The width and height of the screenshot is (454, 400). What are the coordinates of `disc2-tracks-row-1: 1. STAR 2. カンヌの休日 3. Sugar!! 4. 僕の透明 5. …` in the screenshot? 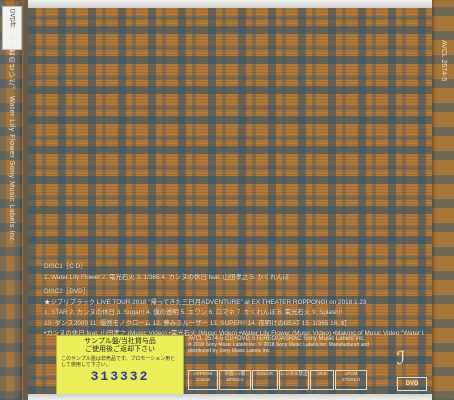 It's located at (193, 312).